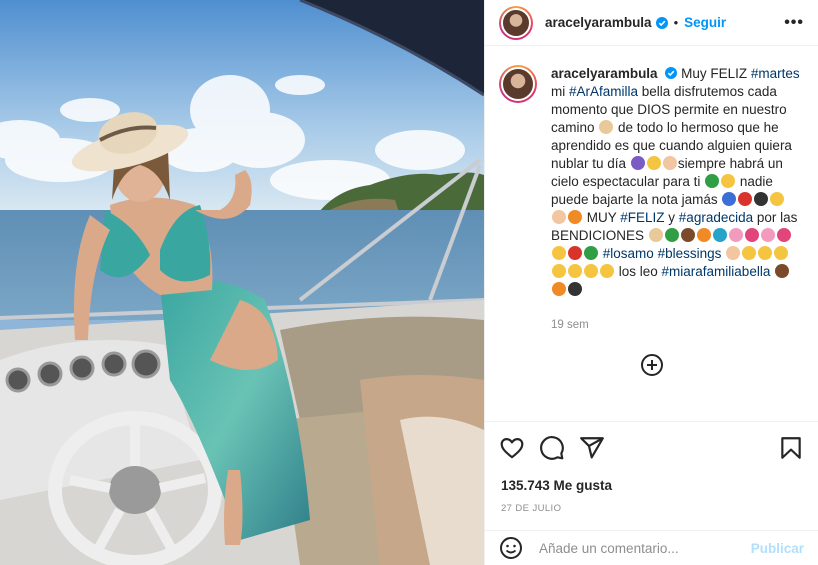 This screenshot has height=565, width=818. I want to click on caption-text-segment: Muy FELIZ, so click(716, 73).